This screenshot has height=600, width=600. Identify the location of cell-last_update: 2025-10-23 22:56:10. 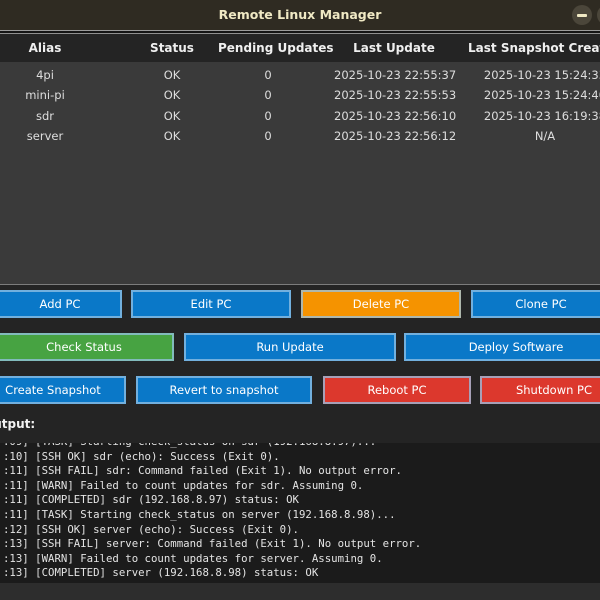
(395, 115).